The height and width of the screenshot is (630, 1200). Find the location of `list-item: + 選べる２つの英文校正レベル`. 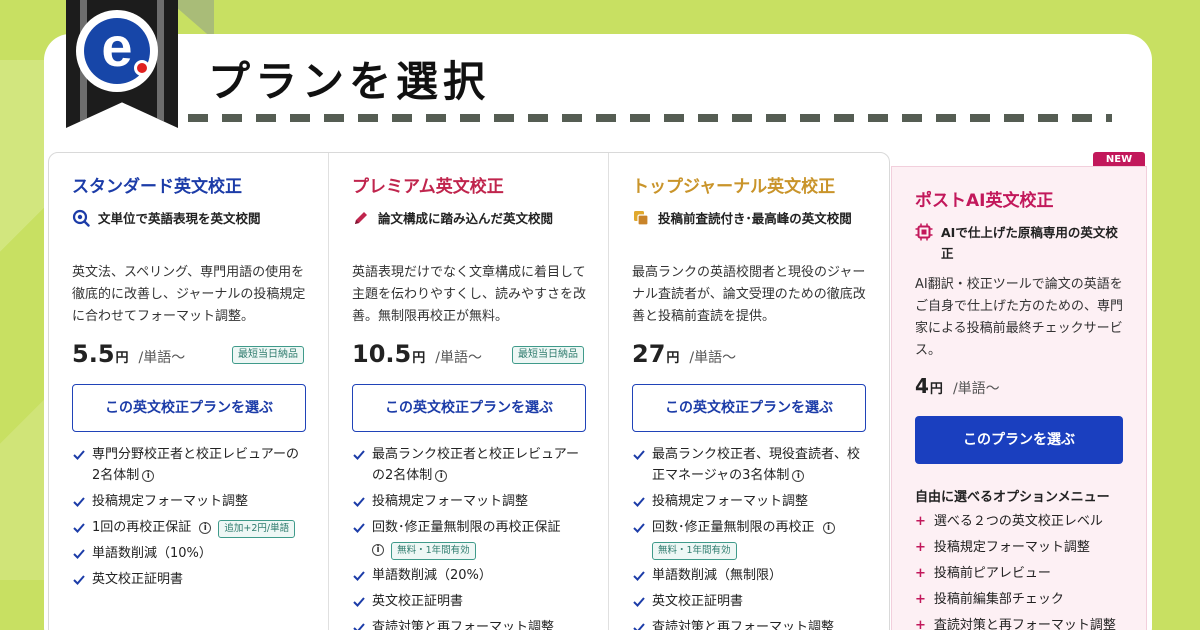

list-item: + 選べる２つの英文校正レベル is located at coordinates (1019, 521).